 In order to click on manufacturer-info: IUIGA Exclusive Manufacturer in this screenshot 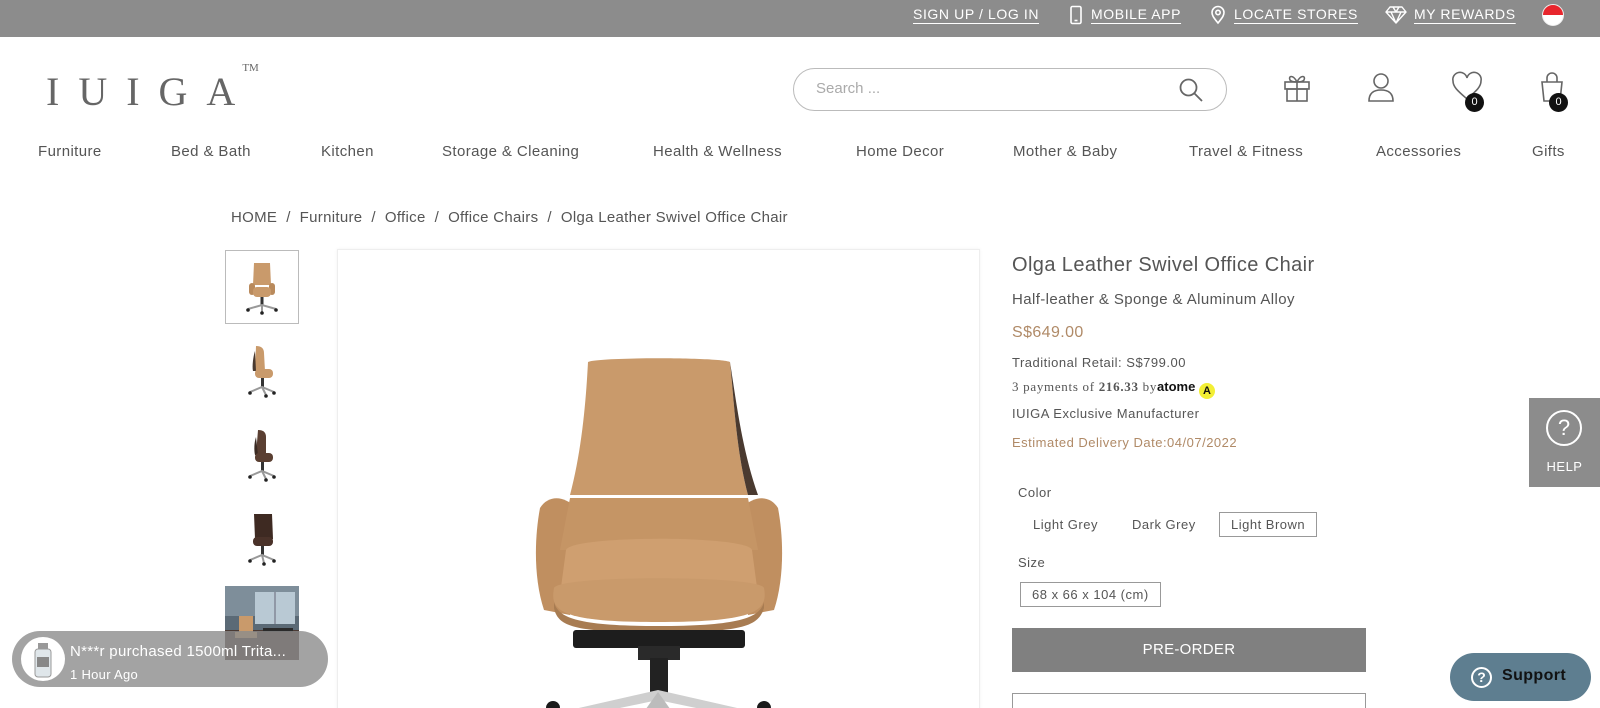, I will do `click(1106, 413)`.